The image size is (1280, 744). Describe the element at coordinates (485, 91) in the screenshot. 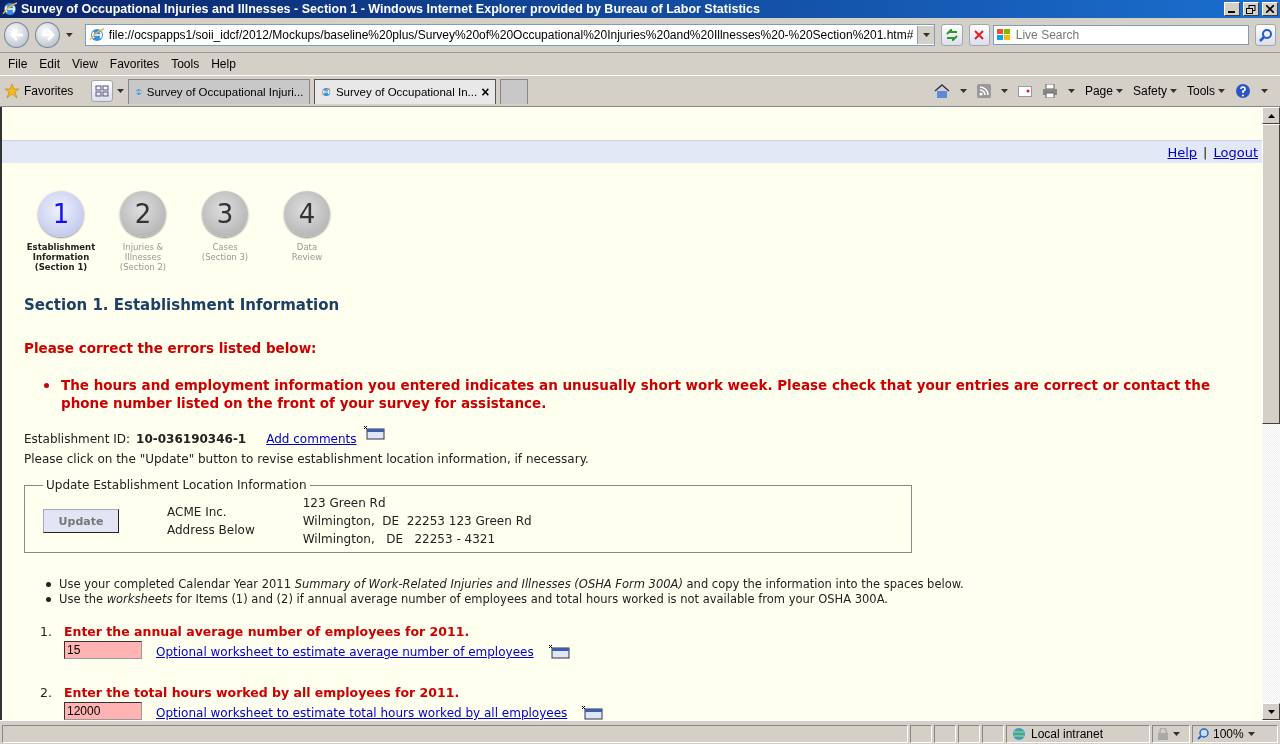

I see `tab-close-button: ×` at that location.